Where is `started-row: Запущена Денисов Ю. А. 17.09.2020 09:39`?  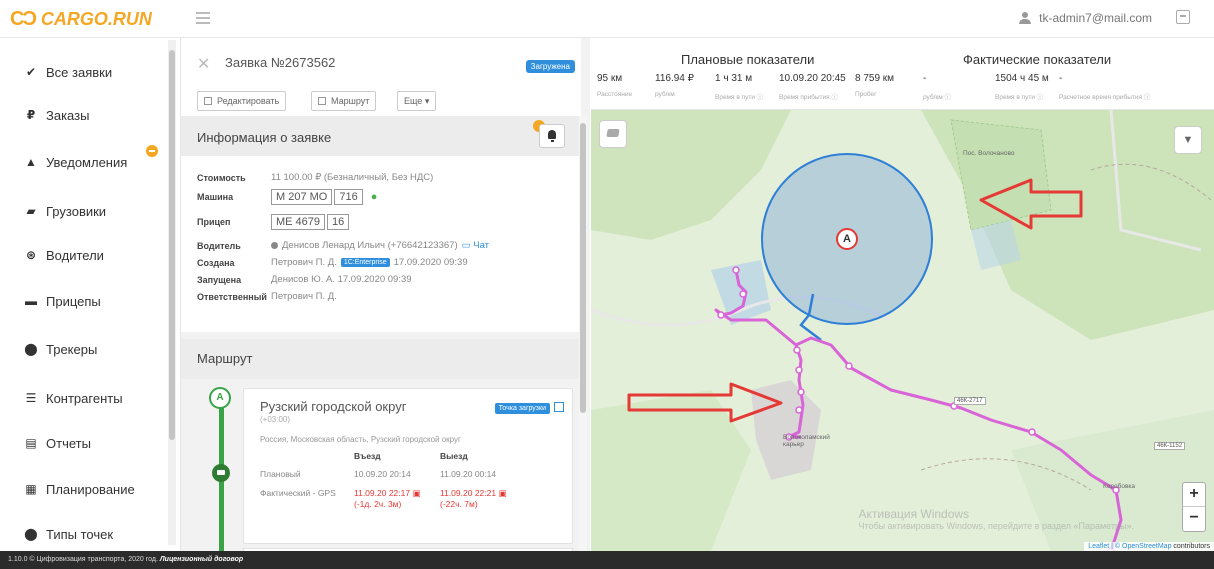
started-row: Запущена Денисов Ю. А. 17.09.2020 09:39 is located at coordinates (304, 279).